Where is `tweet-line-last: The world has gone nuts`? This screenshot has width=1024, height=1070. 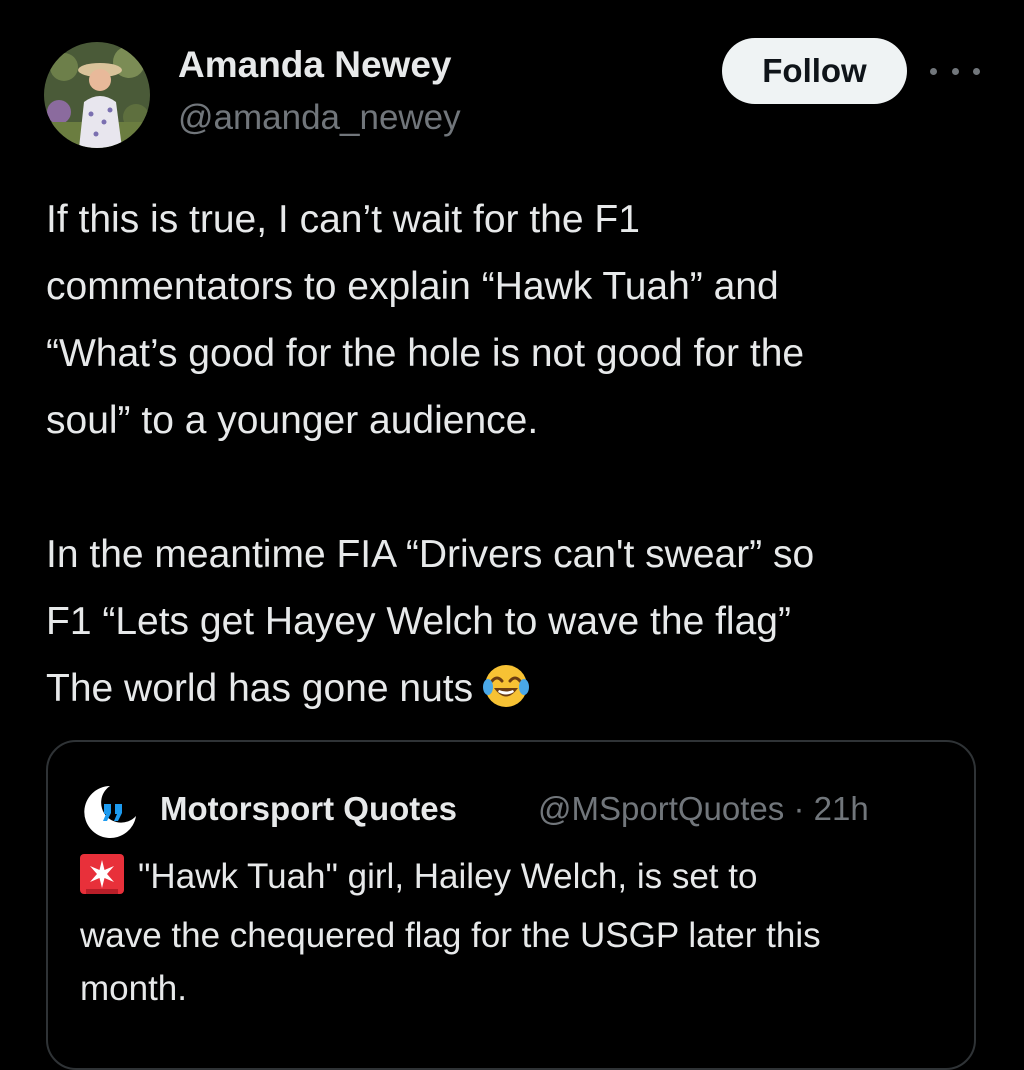
tweet-line-last: The world has gone nuts is located at coordinates (521, 692).